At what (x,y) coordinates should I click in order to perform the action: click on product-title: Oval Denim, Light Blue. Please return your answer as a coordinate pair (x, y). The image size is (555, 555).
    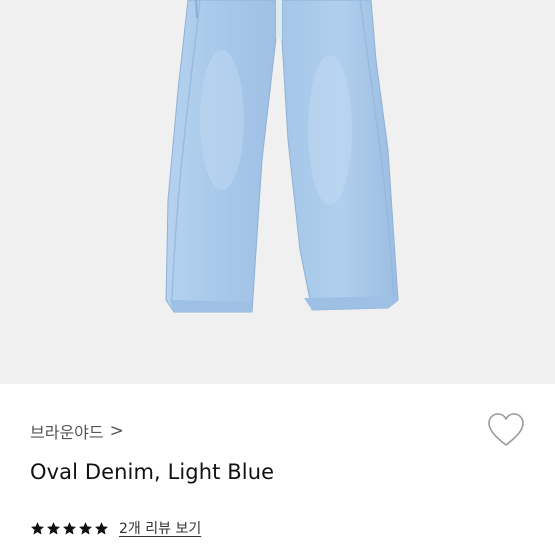
    Looking at the image, I should click on (152, 472).